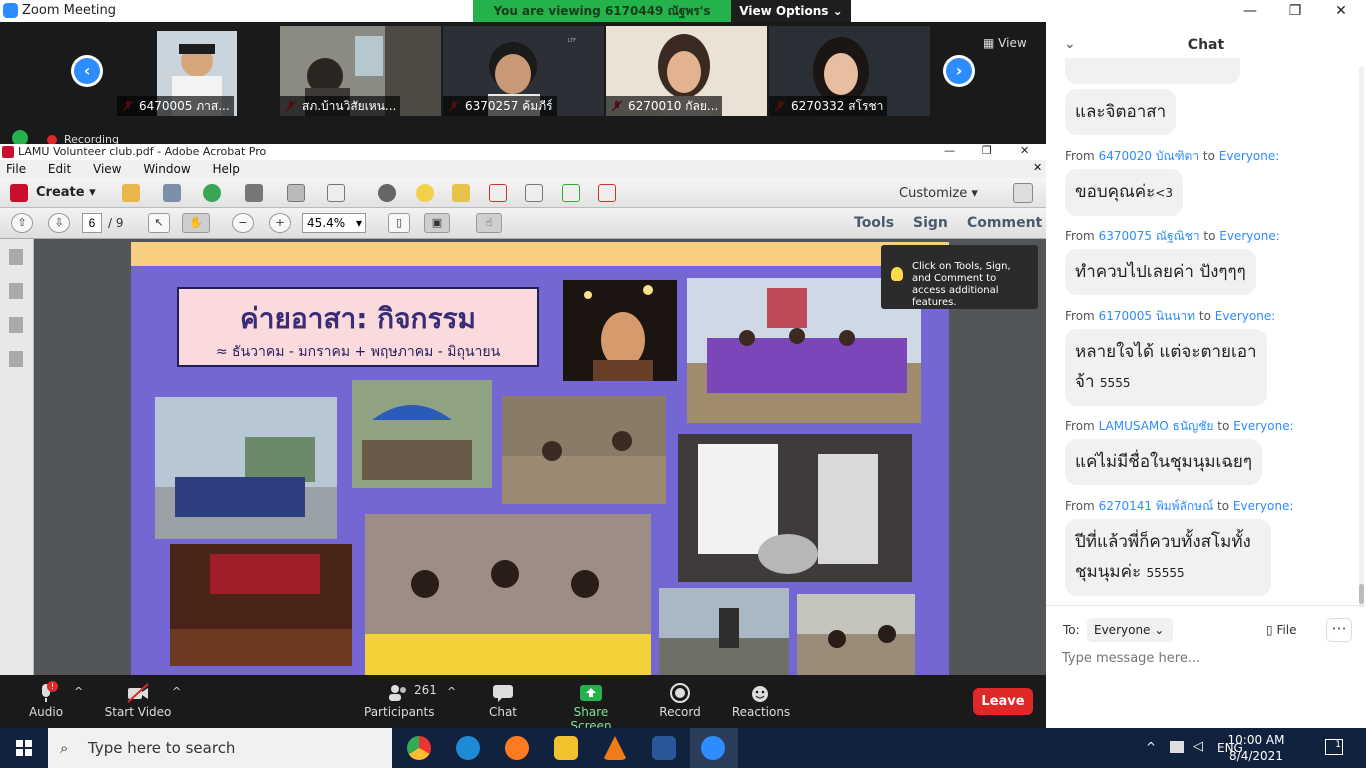 This screenshot has width=1366, height=768. What do you see at coordinates (59, 169) in the screenshot?
I see `menu-edit: Edit` at bounding box center [59, 169].